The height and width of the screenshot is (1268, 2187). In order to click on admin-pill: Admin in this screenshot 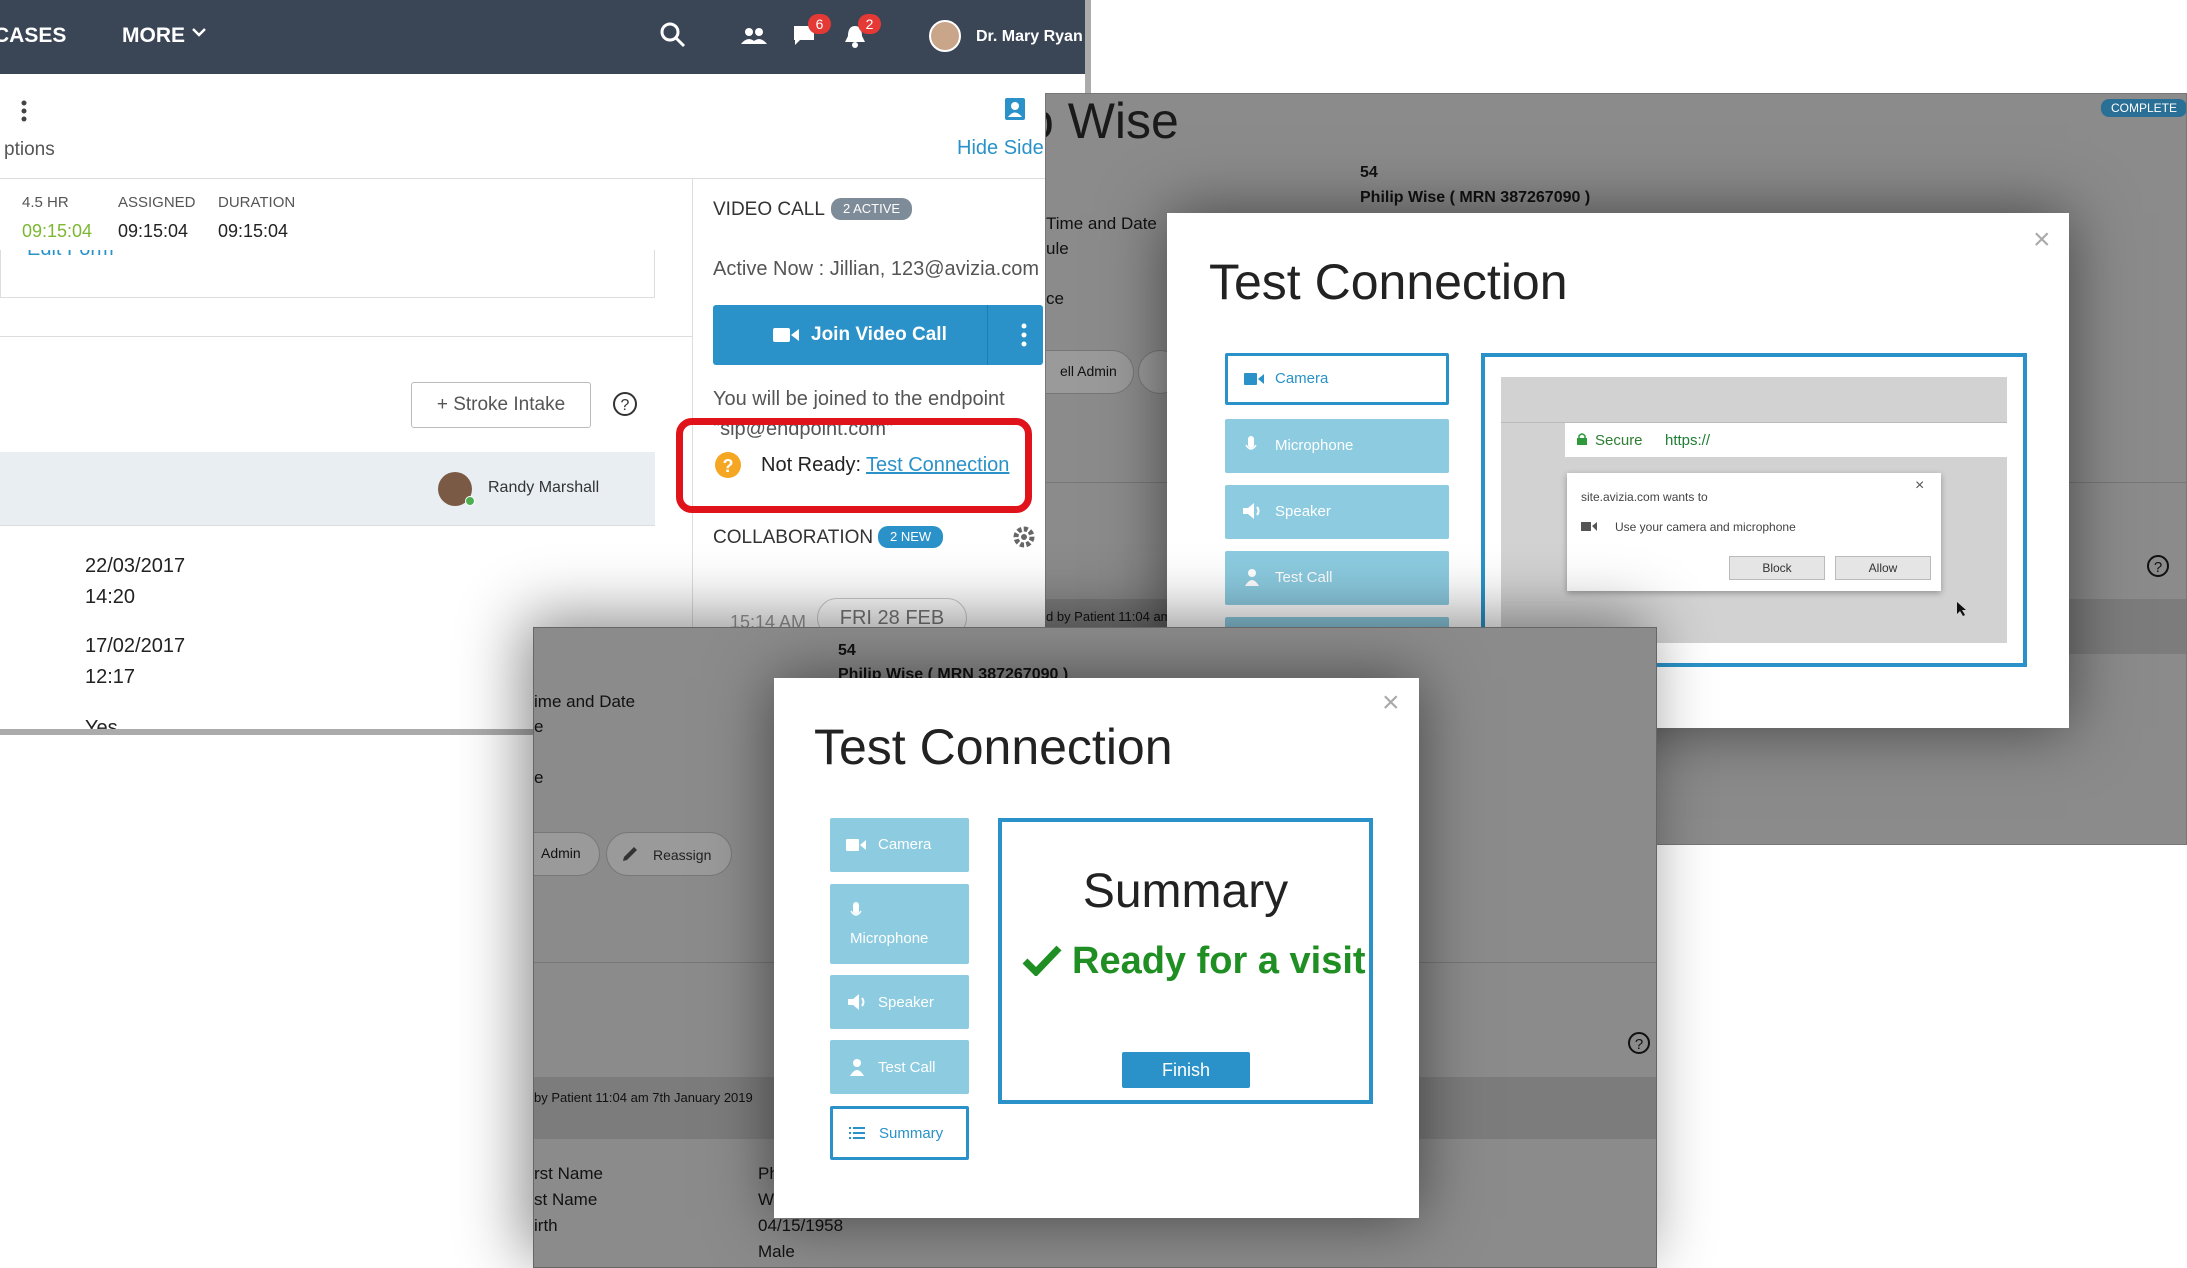, I will do `click(567, 854)`.